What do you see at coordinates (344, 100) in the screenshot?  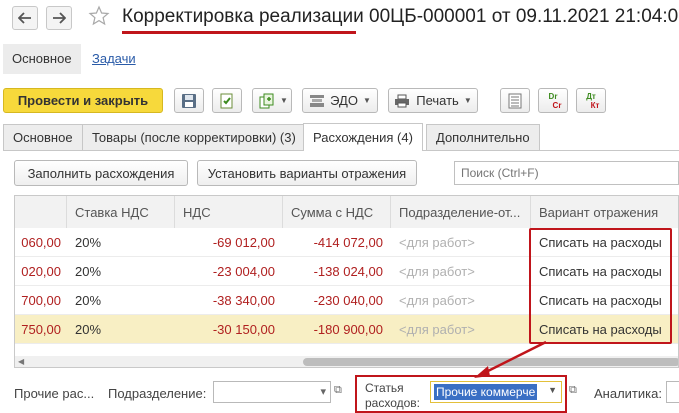 I see `edo-label: ЭДО` at bounding box center [344, 100].